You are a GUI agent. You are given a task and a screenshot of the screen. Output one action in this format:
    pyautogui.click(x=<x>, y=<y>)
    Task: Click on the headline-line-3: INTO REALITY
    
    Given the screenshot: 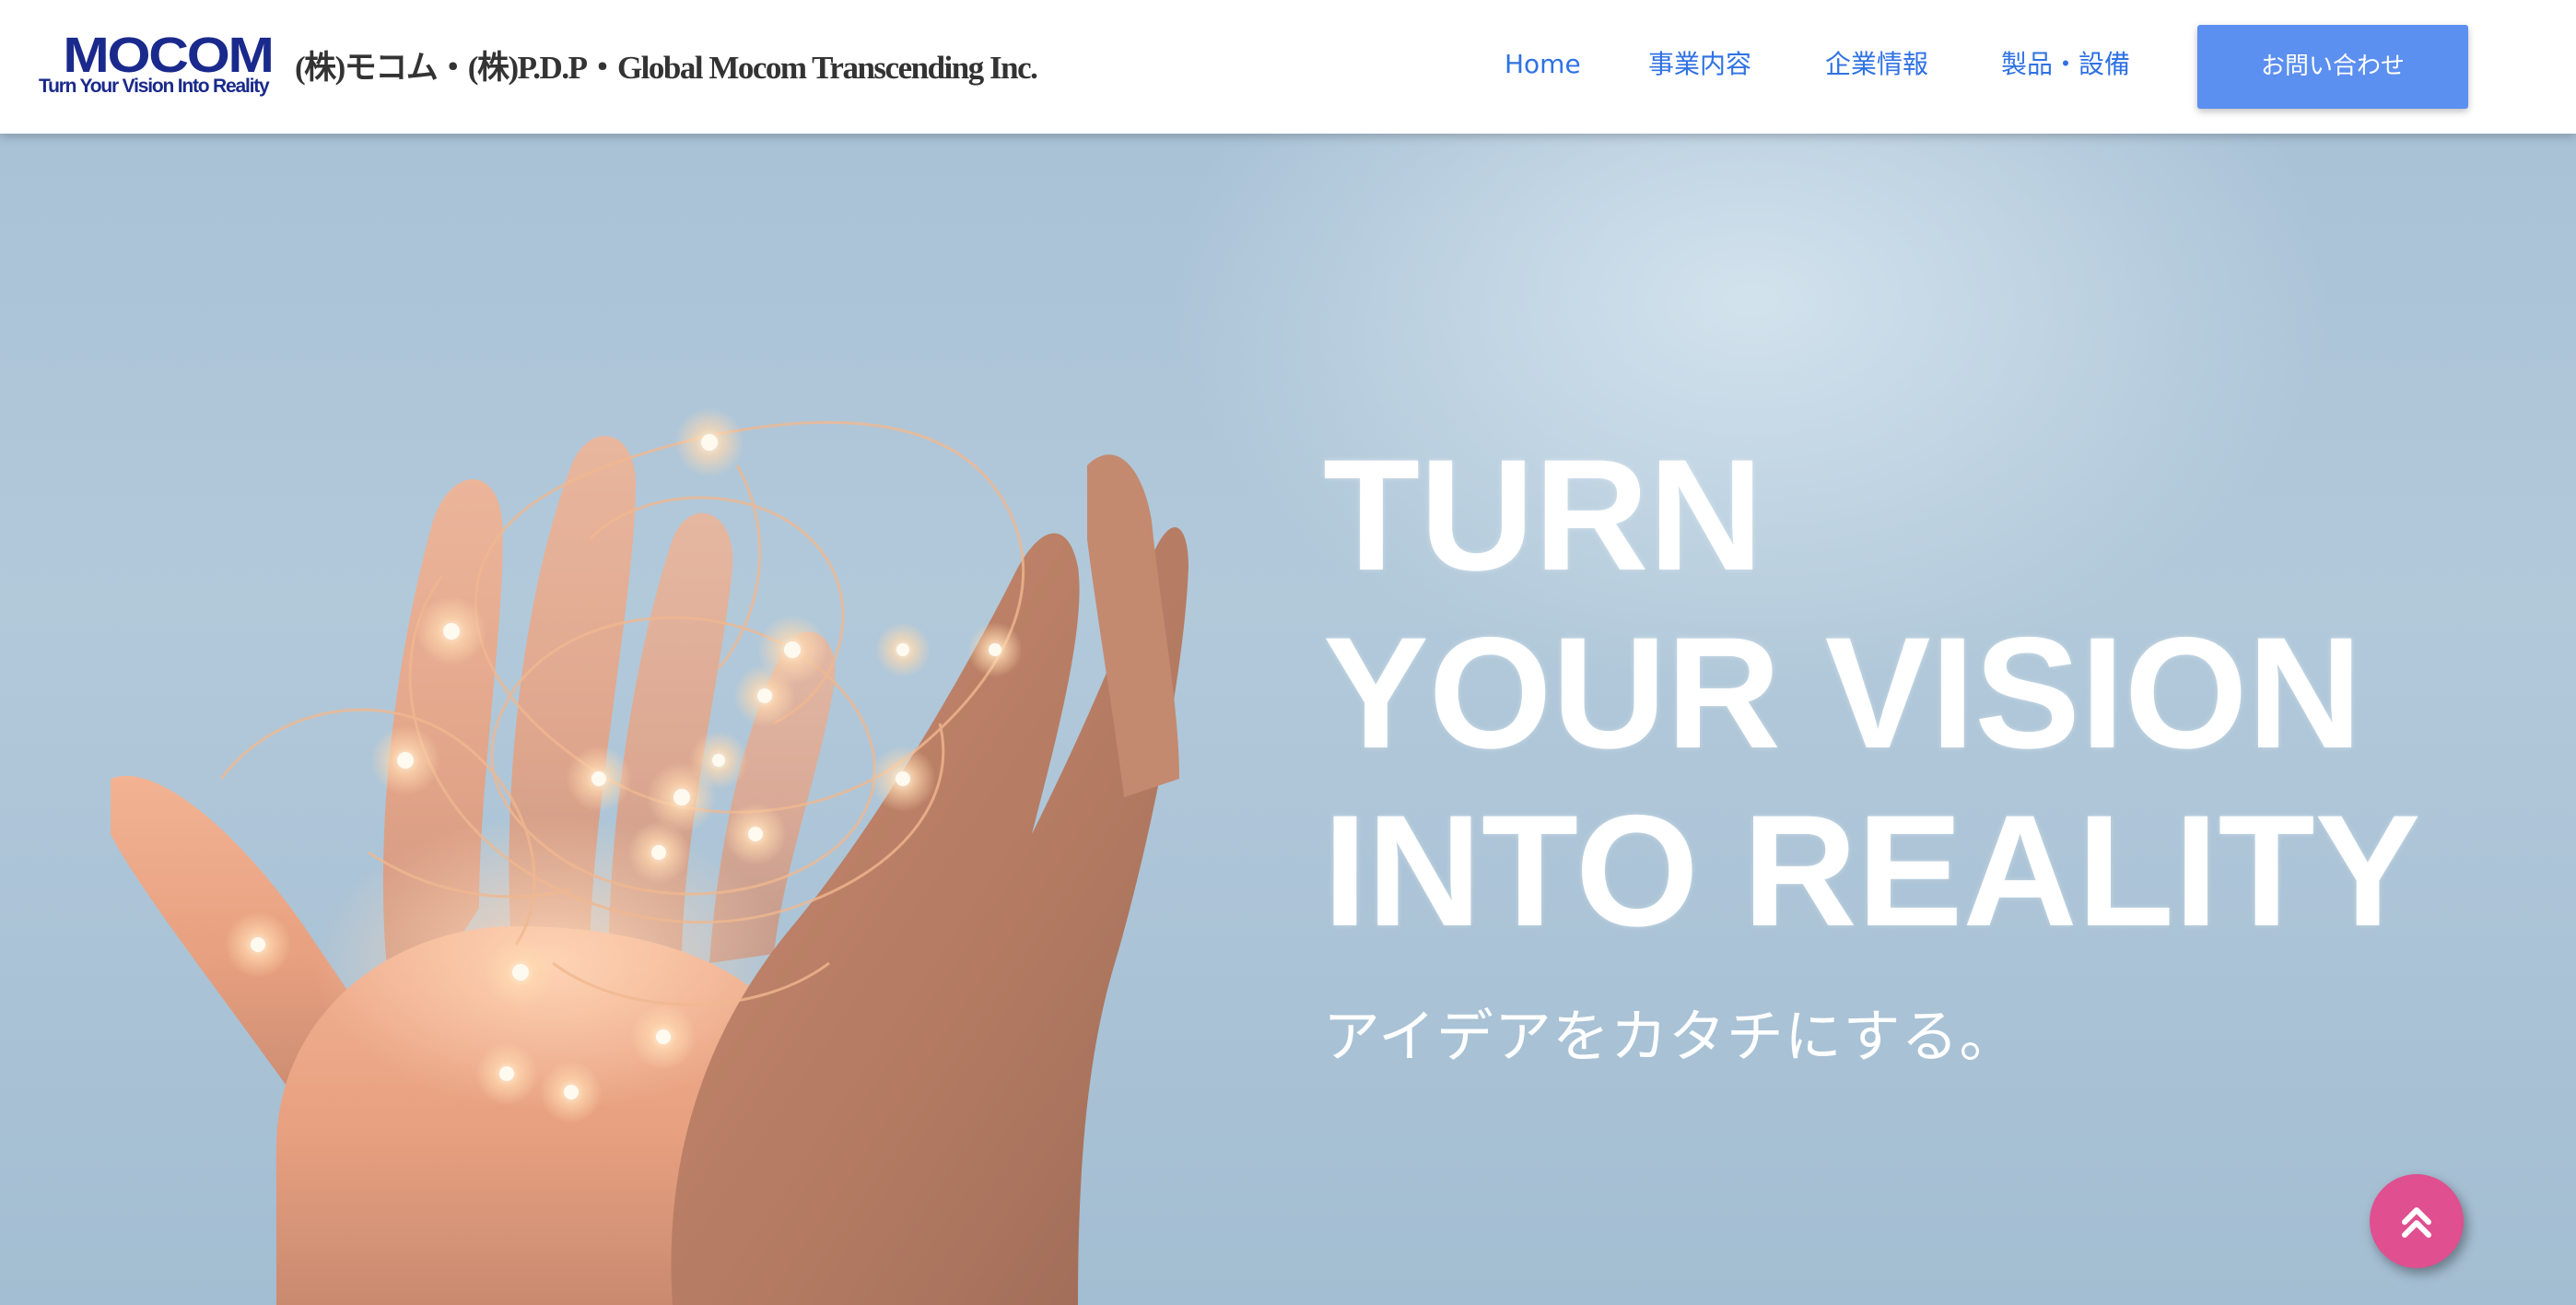 What is the action you would take?
    pyautogui.click(x=1872, y=870)
    